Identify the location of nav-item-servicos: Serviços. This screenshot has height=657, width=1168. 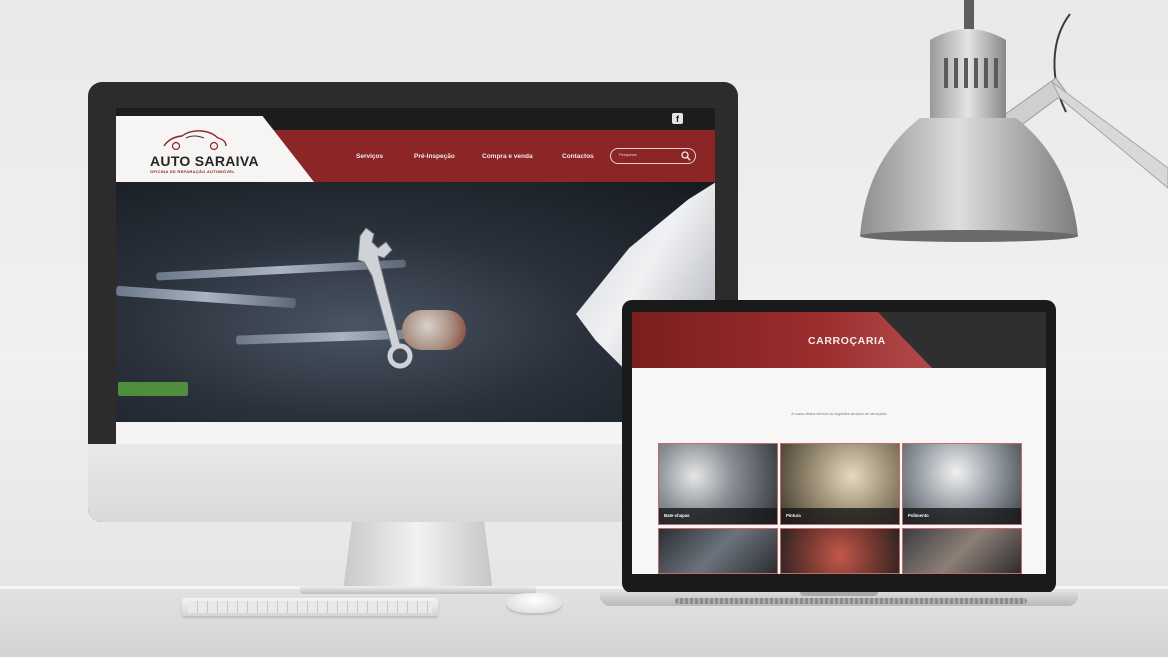
(369, 156).